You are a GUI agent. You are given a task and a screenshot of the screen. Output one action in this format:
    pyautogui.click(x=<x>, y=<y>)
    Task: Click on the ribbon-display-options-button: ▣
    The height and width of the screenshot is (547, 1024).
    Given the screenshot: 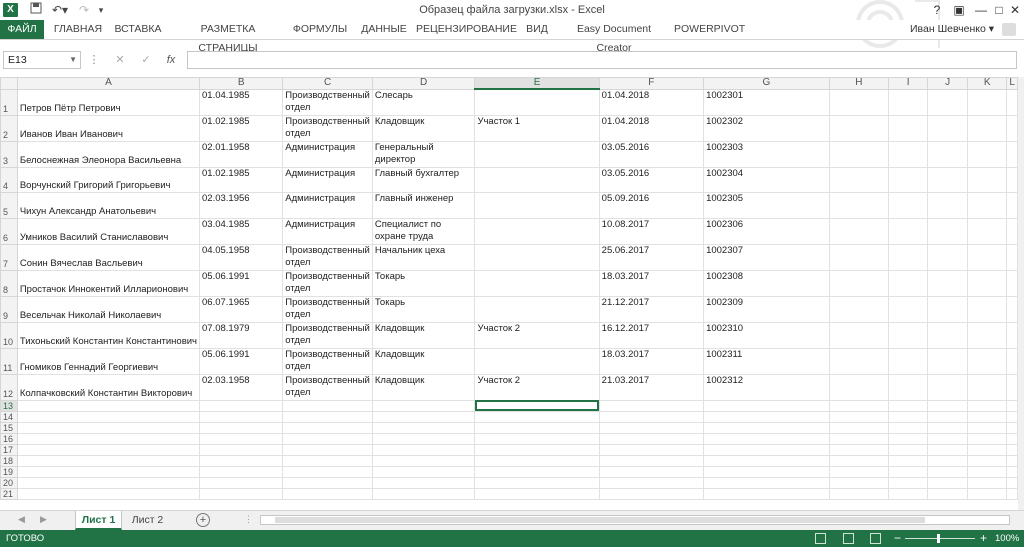 What is the action you would take?
    pyautogui.click(x=959, y=10)
    